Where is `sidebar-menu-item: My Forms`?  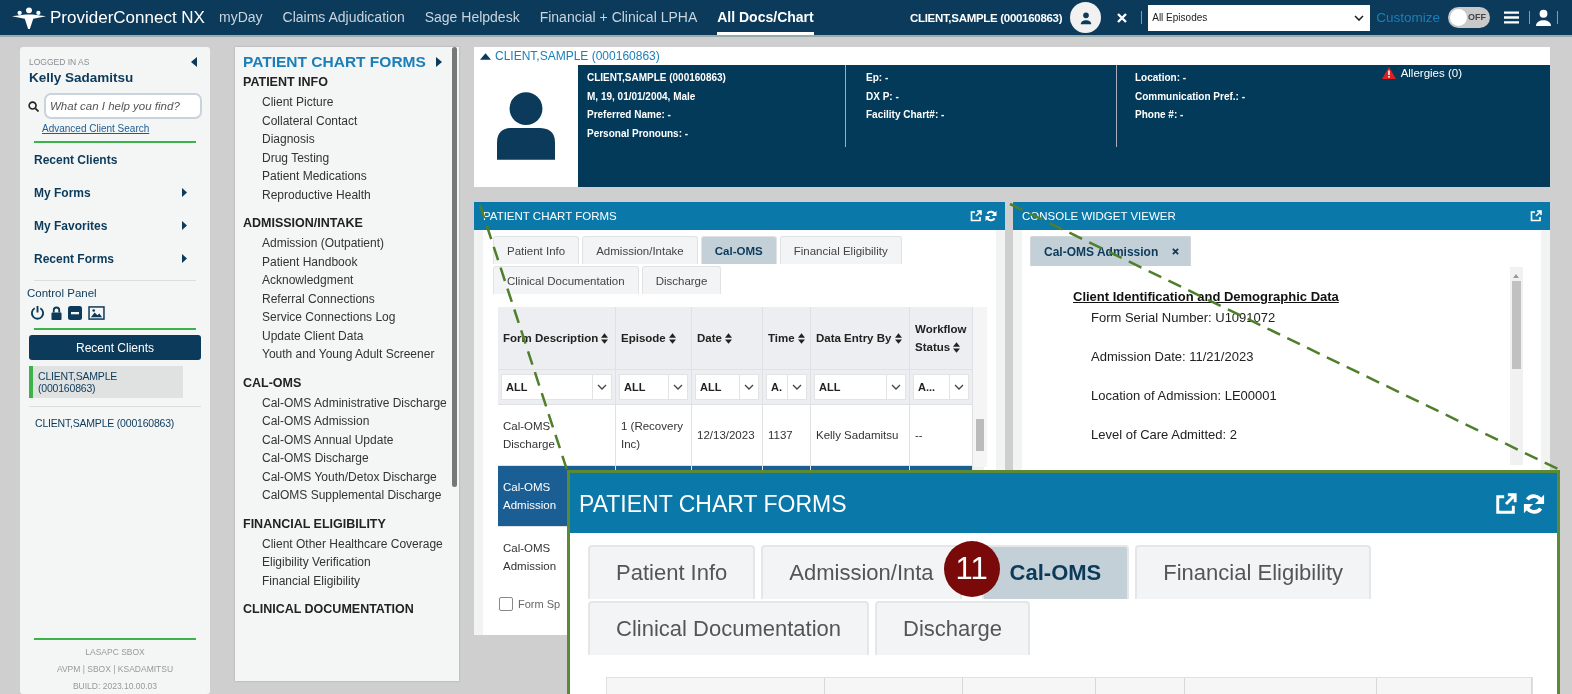
sidebar-menu-item: My Forms is located at coordinates (115, 192).